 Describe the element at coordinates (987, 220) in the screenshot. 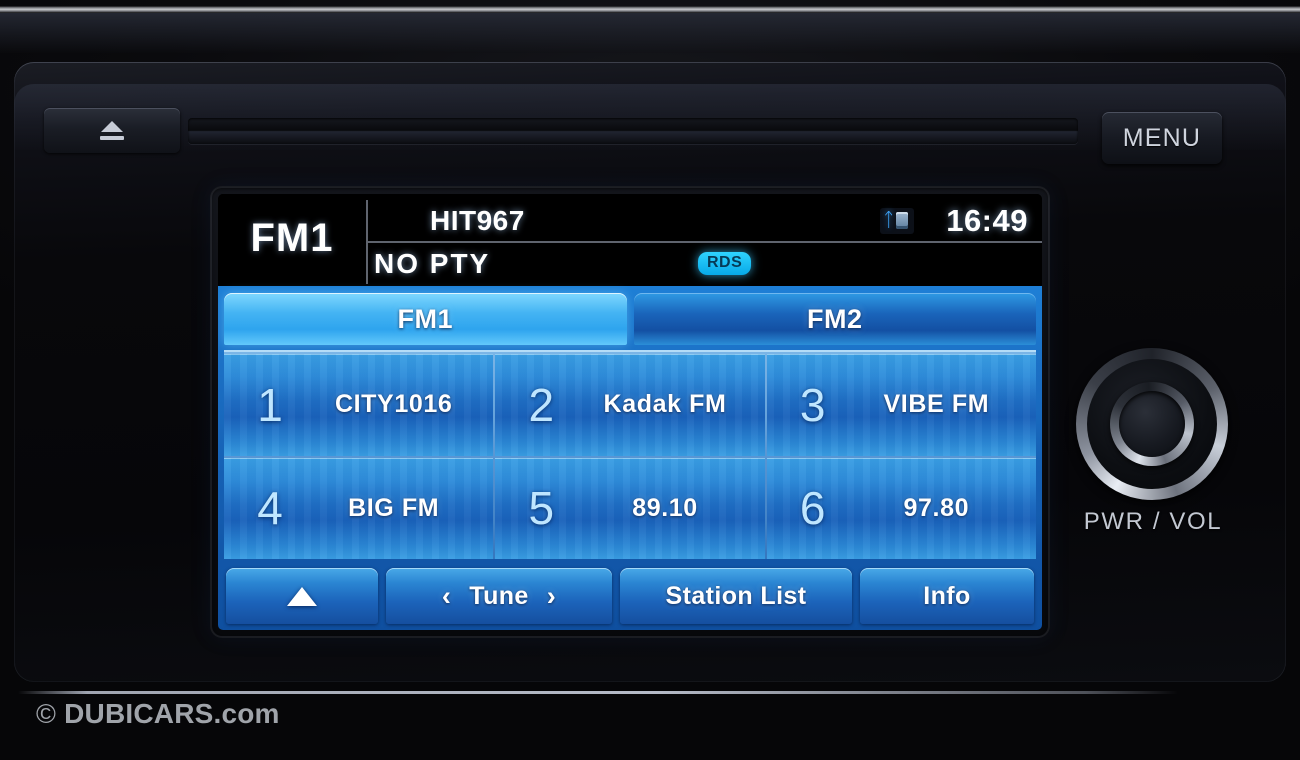

I see `clock: 16:49` at that location.